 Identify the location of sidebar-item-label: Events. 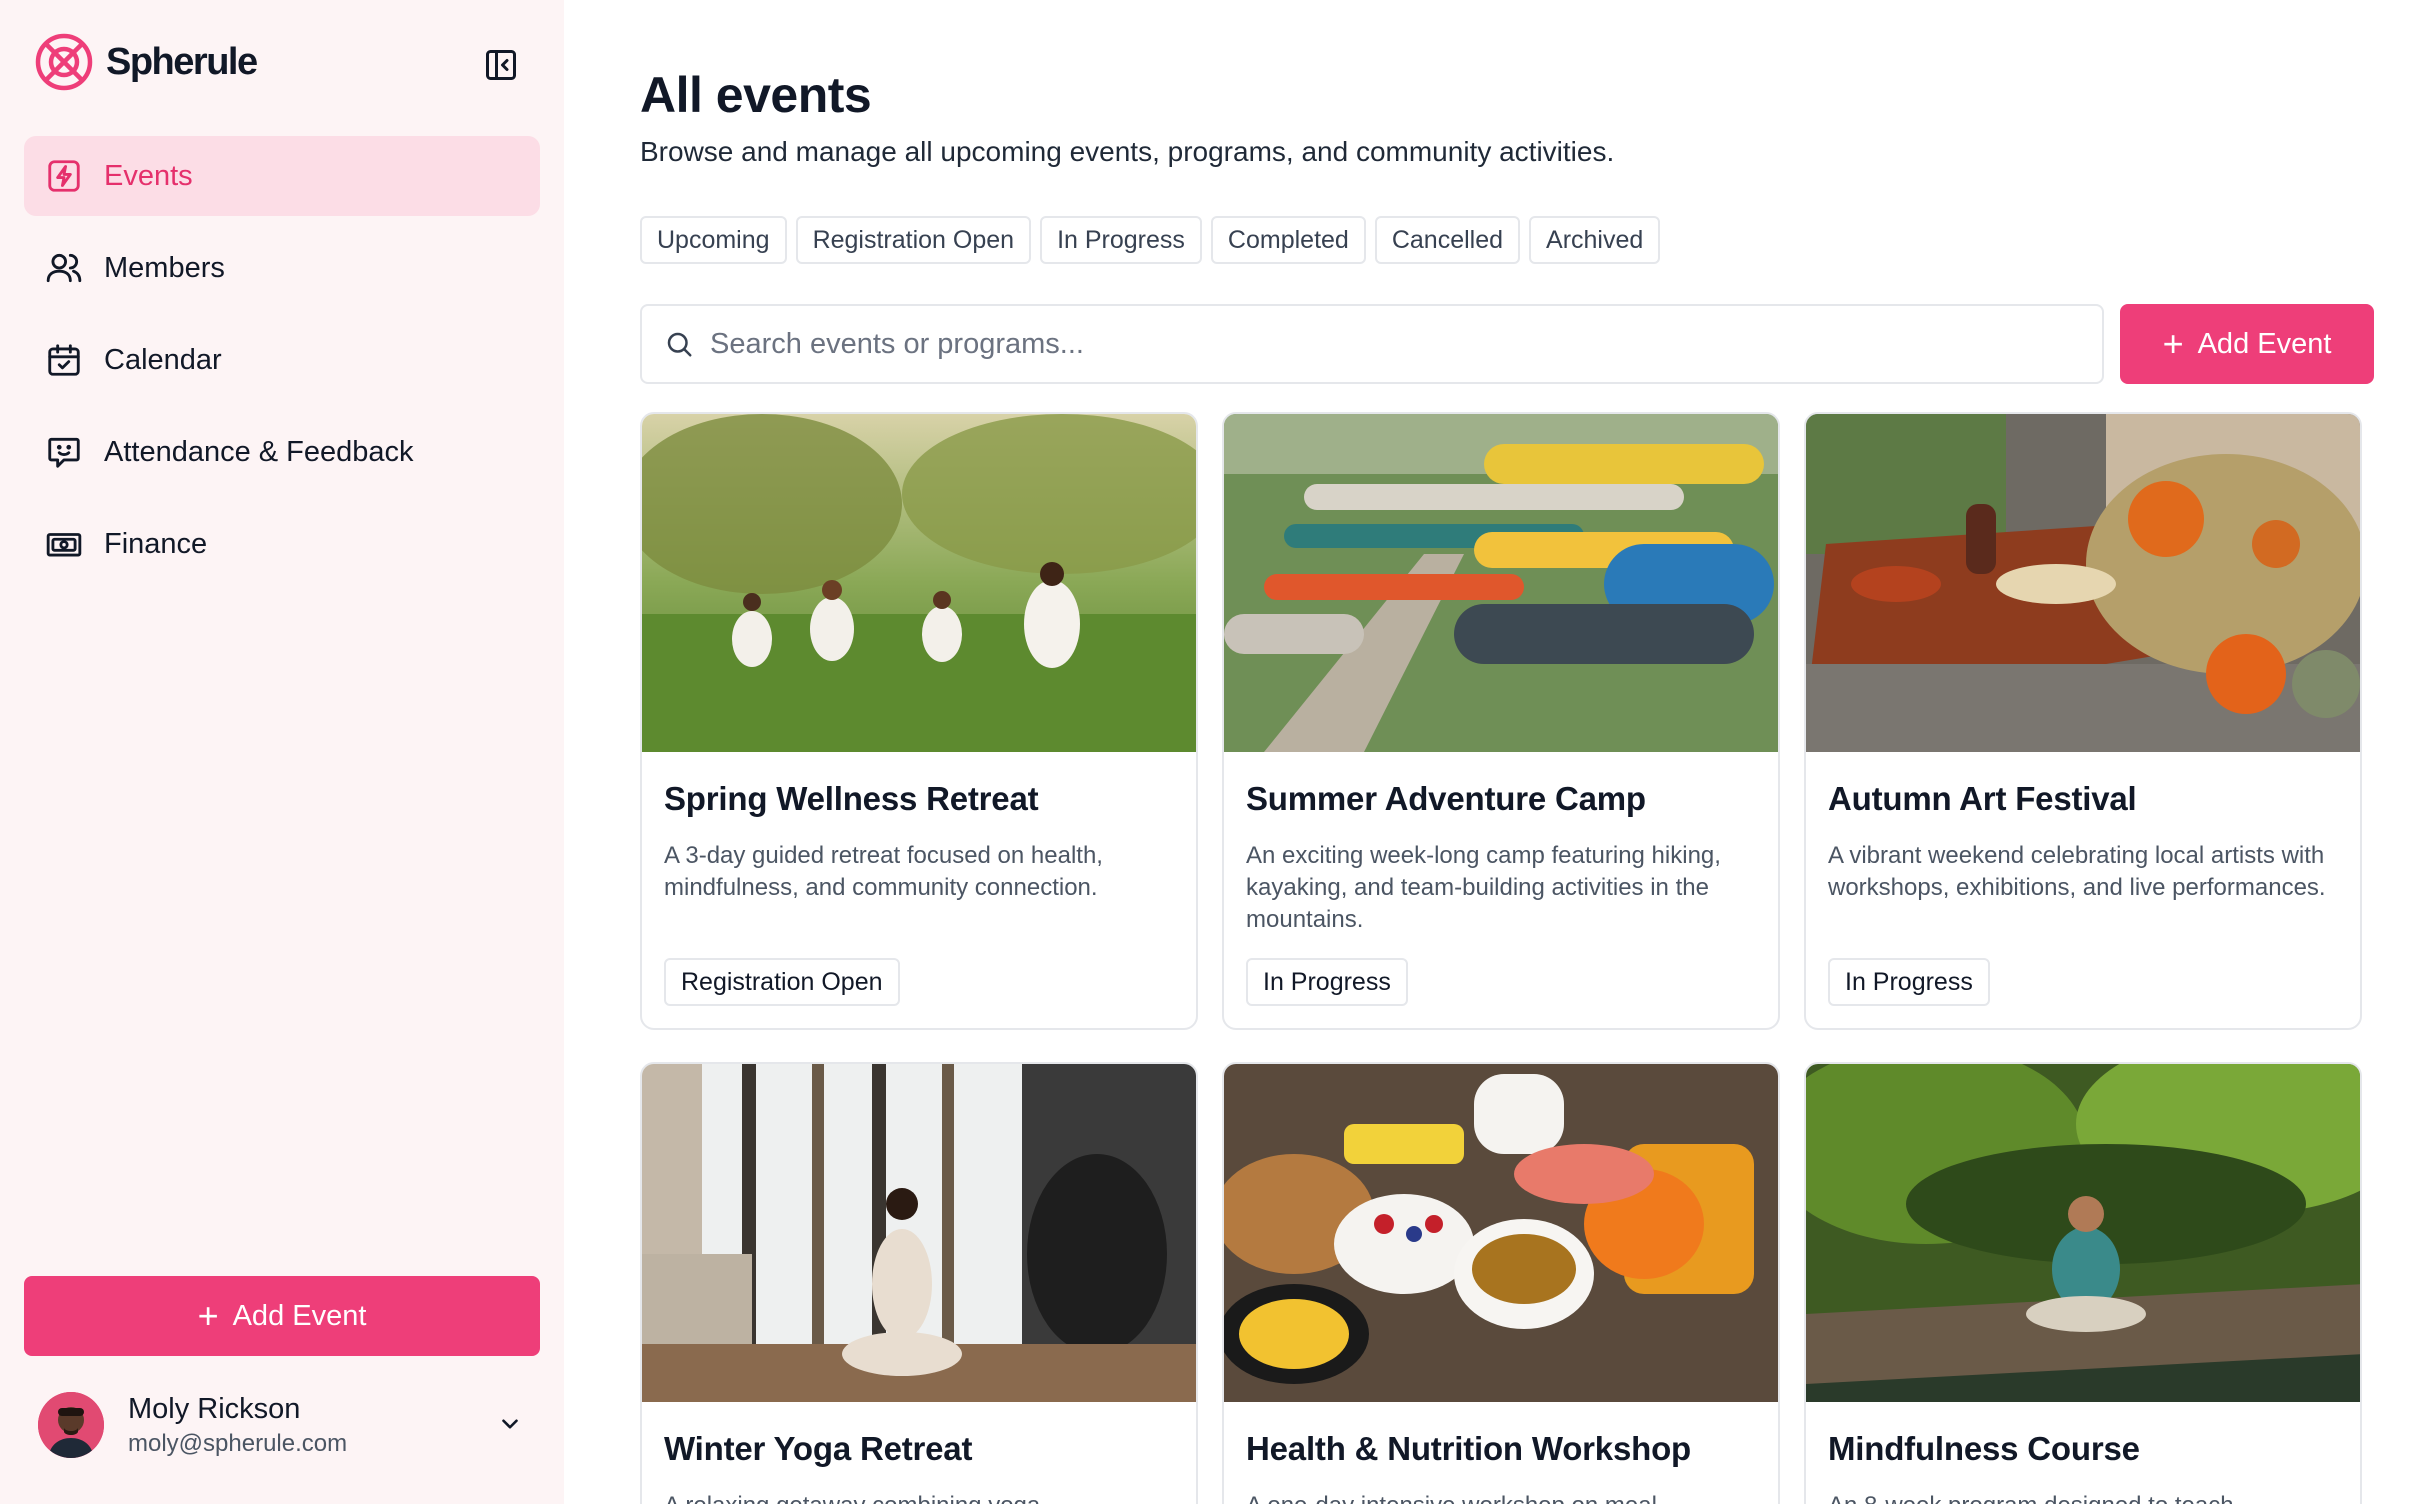
(148, 175).